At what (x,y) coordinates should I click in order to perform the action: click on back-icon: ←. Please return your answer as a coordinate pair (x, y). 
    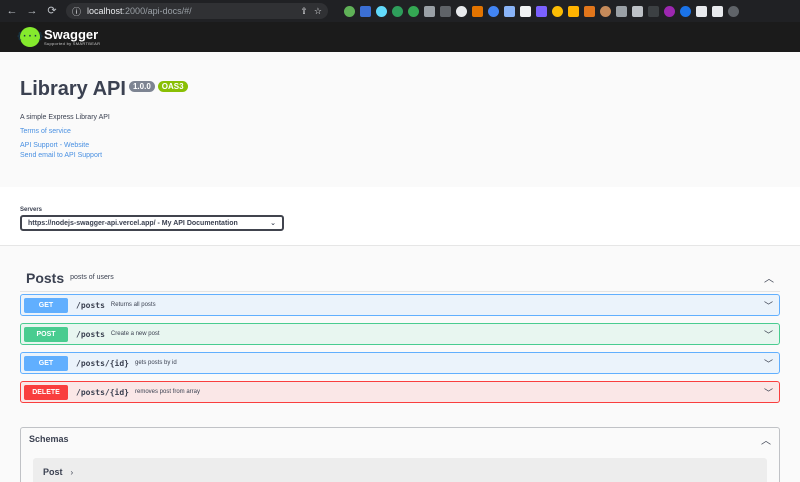
    Looking at the image, I should click on (12, 11).